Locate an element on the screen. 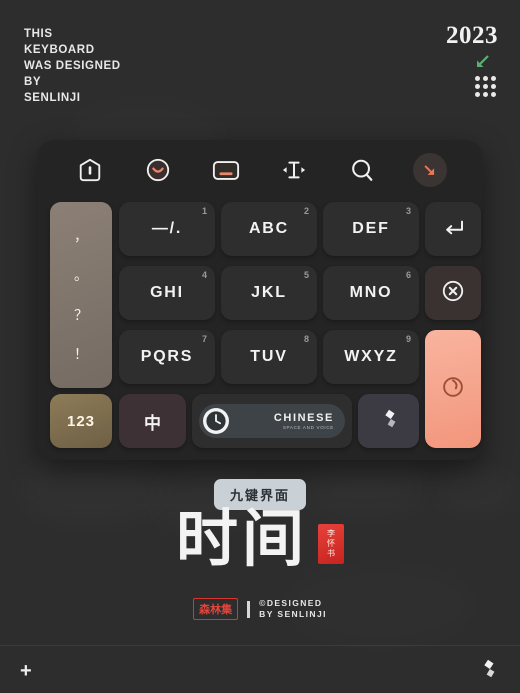 The image size is (520, 693). key-8: TUV 8 is located at coordinates (269, 357).